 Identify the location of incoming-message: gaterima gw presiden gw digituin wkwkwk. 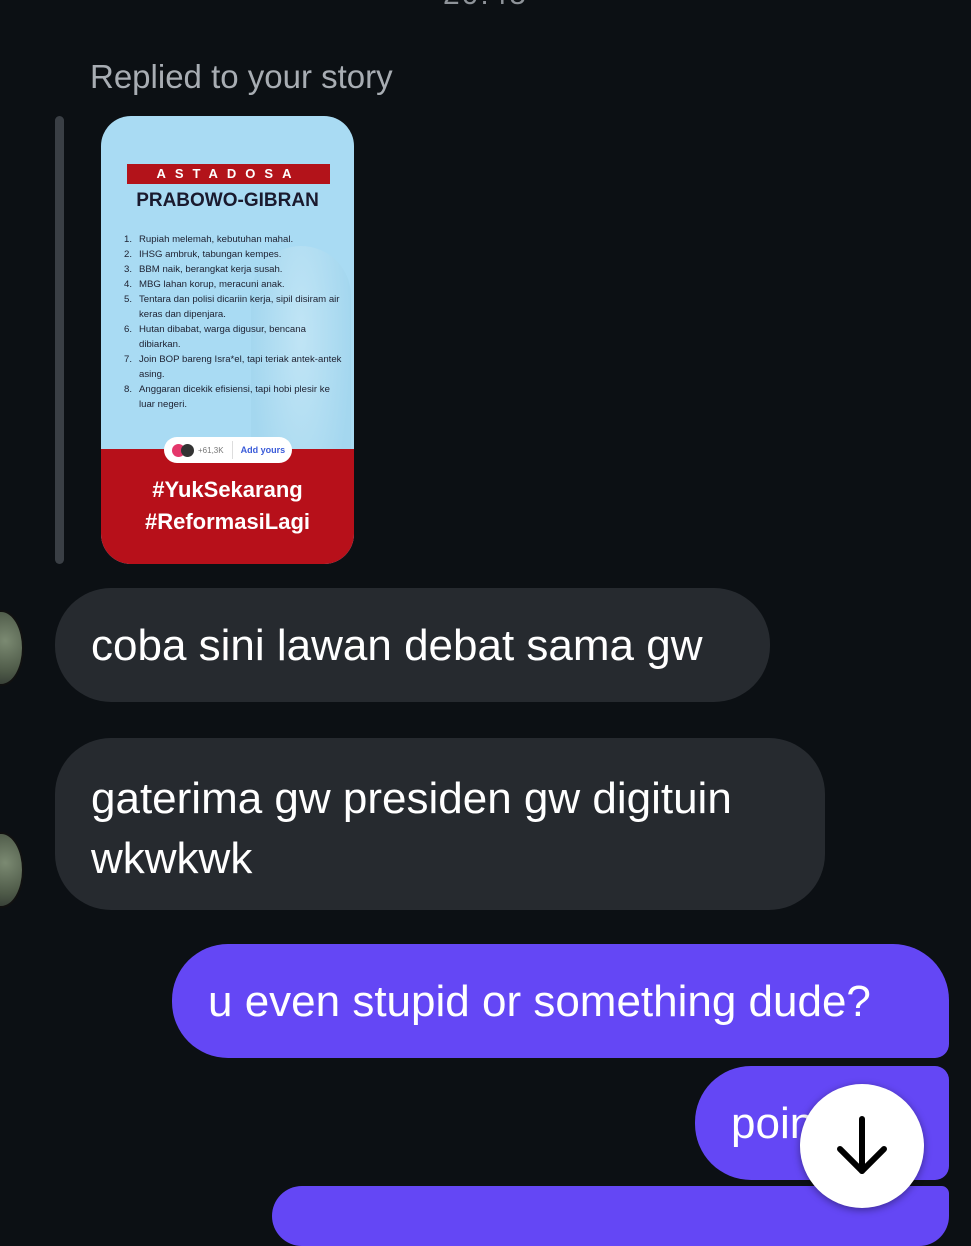
(440, 824).